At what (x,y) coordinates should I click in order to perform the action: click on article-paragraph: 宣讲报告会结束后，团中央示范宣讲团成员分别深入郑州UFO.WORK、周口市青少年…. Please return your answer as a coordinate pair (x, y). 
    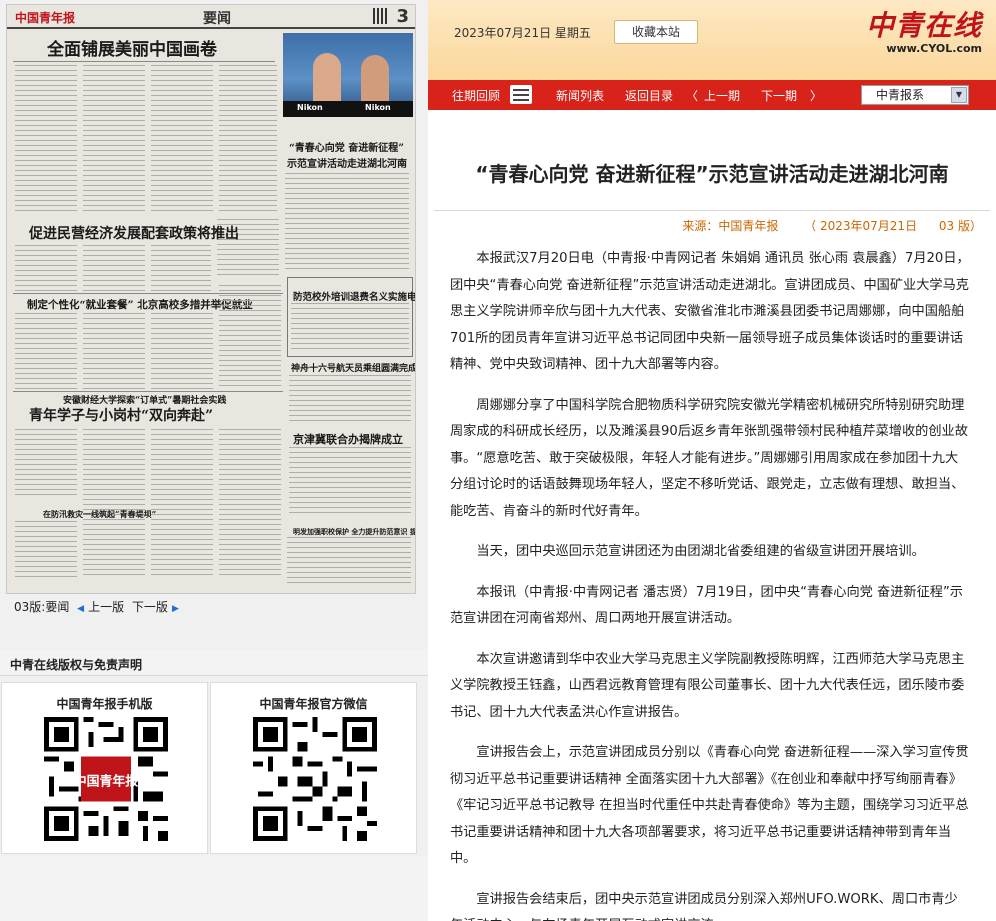
    Looking at the image, I should click on (704, 906).